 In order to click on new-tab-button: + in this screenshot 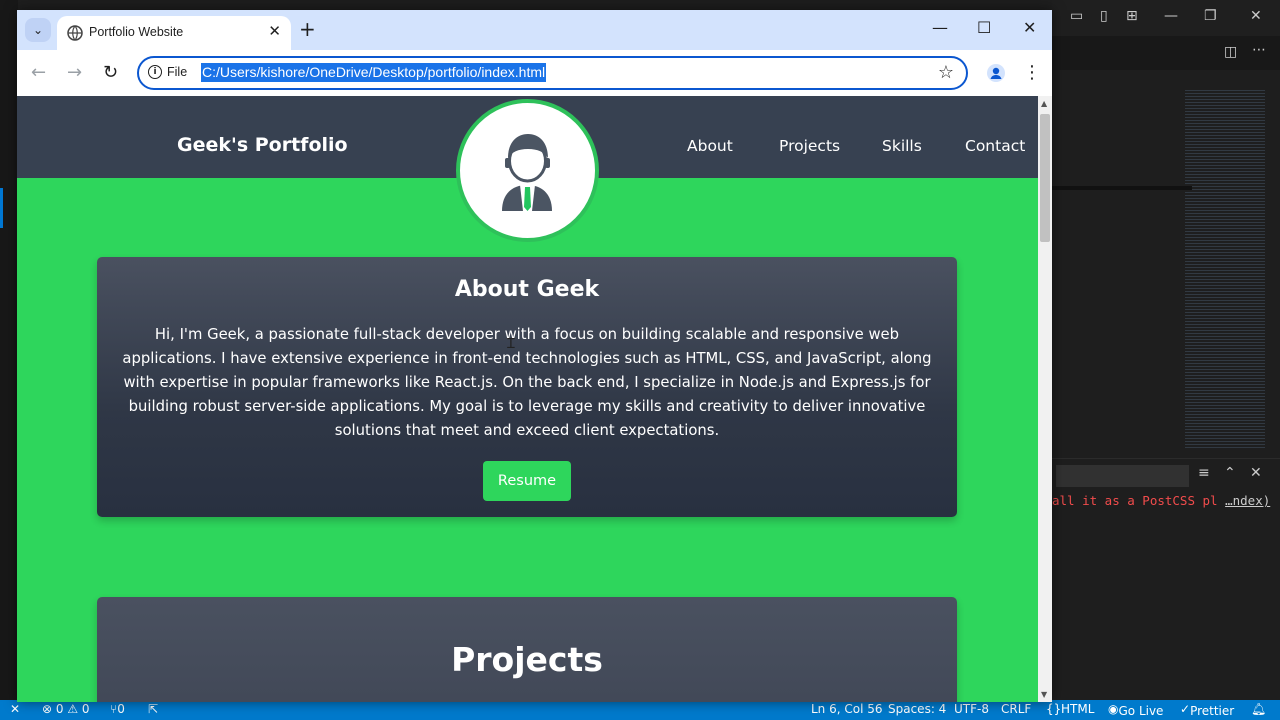, I will do `click(307, 29)`.